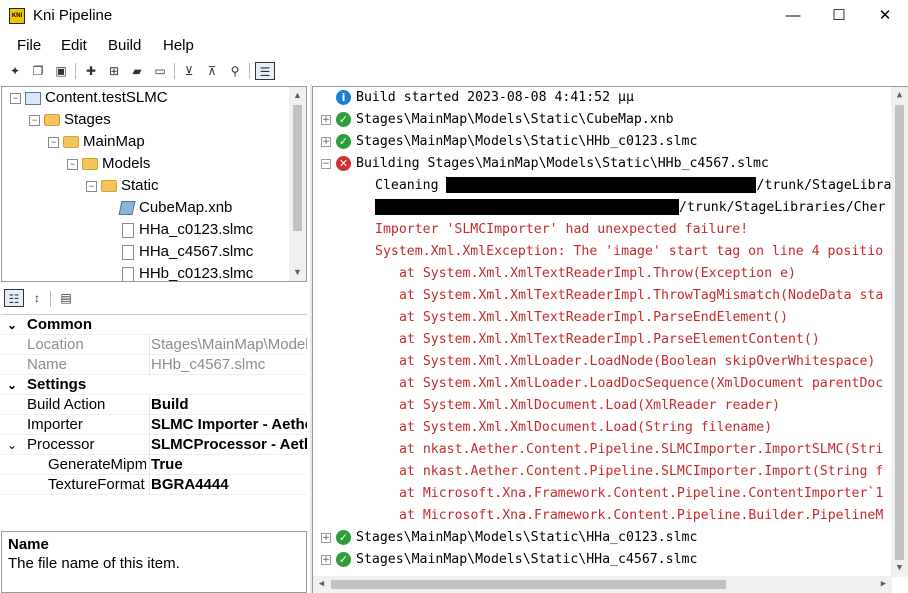  What do you see at coordinates (91, 71) in the screenshot?
I see `new-item-icon: ✚` at bounding box center [91, 71].